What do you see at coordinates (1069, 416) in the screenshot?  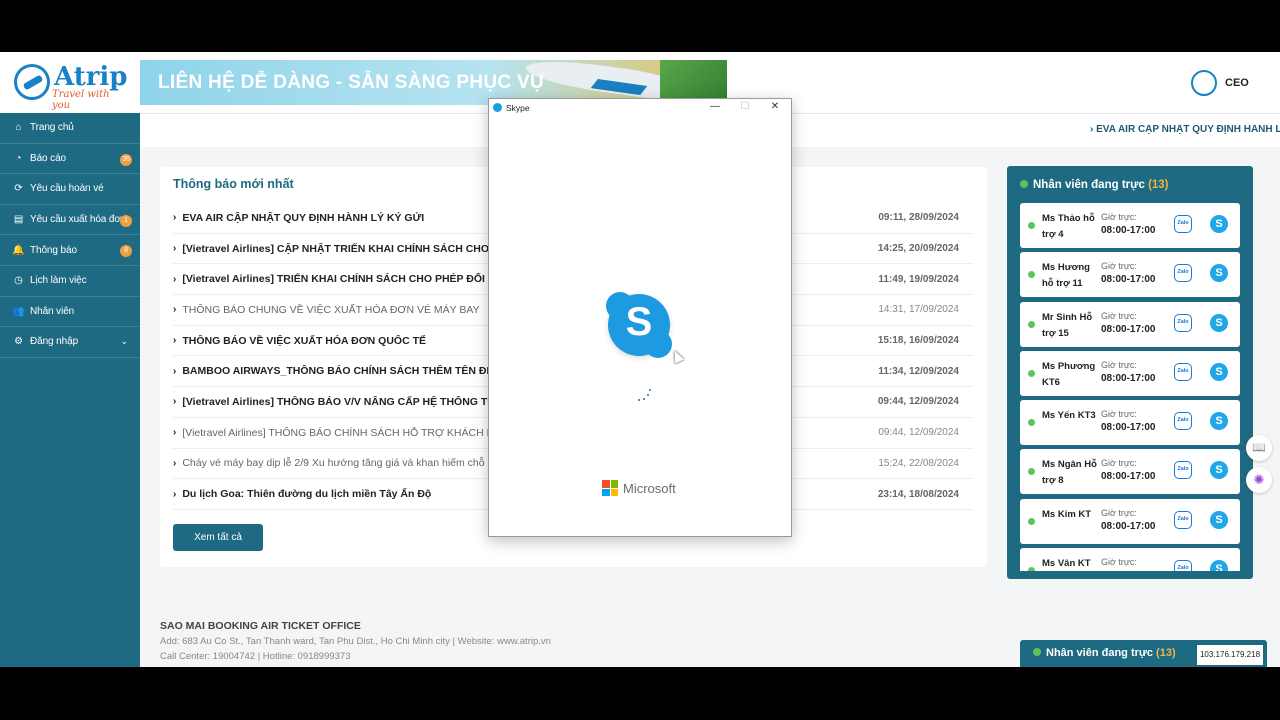 I see `staff-name: Ms Yến KT3` at bounding box center [1069, 416].